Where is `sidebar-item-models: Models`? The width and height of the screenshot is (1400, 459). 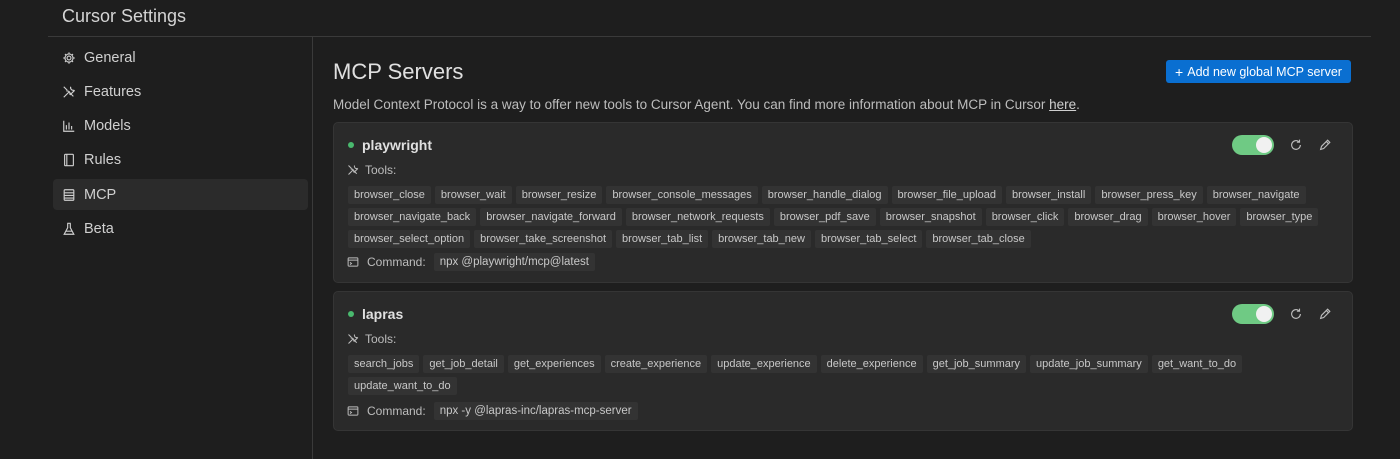
sidebar-item-models: Models is located at coordinates (180, 126).